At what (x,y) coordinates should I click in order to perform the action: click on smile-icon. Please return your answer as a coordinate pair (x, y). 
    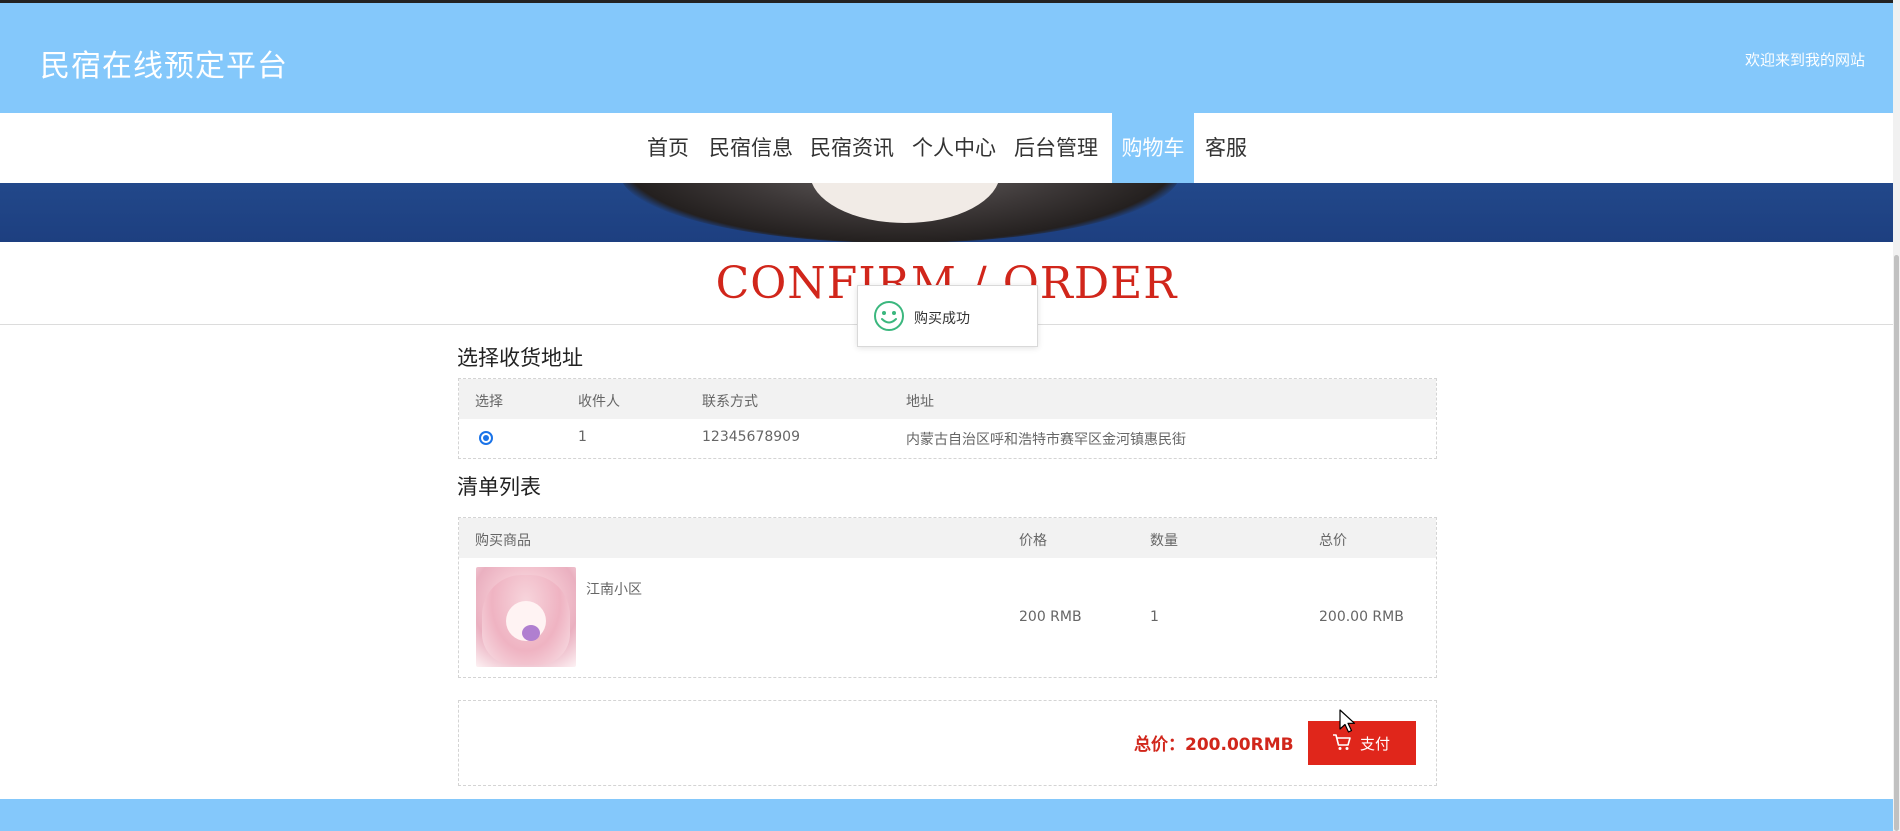
    Looking at the image, I should click on (889, 316).